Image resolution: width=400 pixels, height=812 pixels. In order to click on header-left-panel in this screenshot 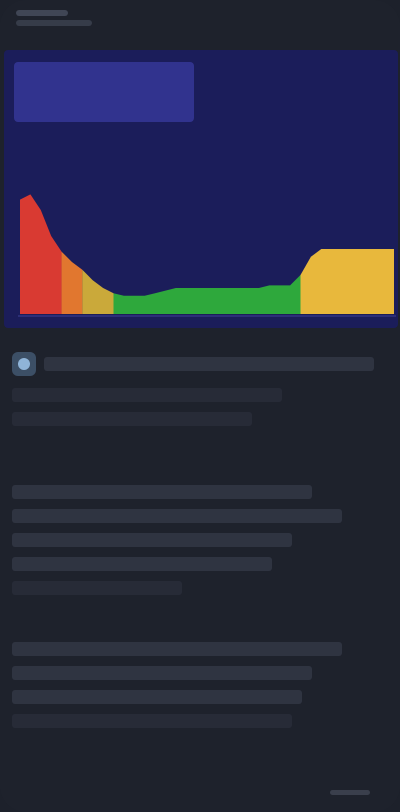, I will do `click(104, 92)`.